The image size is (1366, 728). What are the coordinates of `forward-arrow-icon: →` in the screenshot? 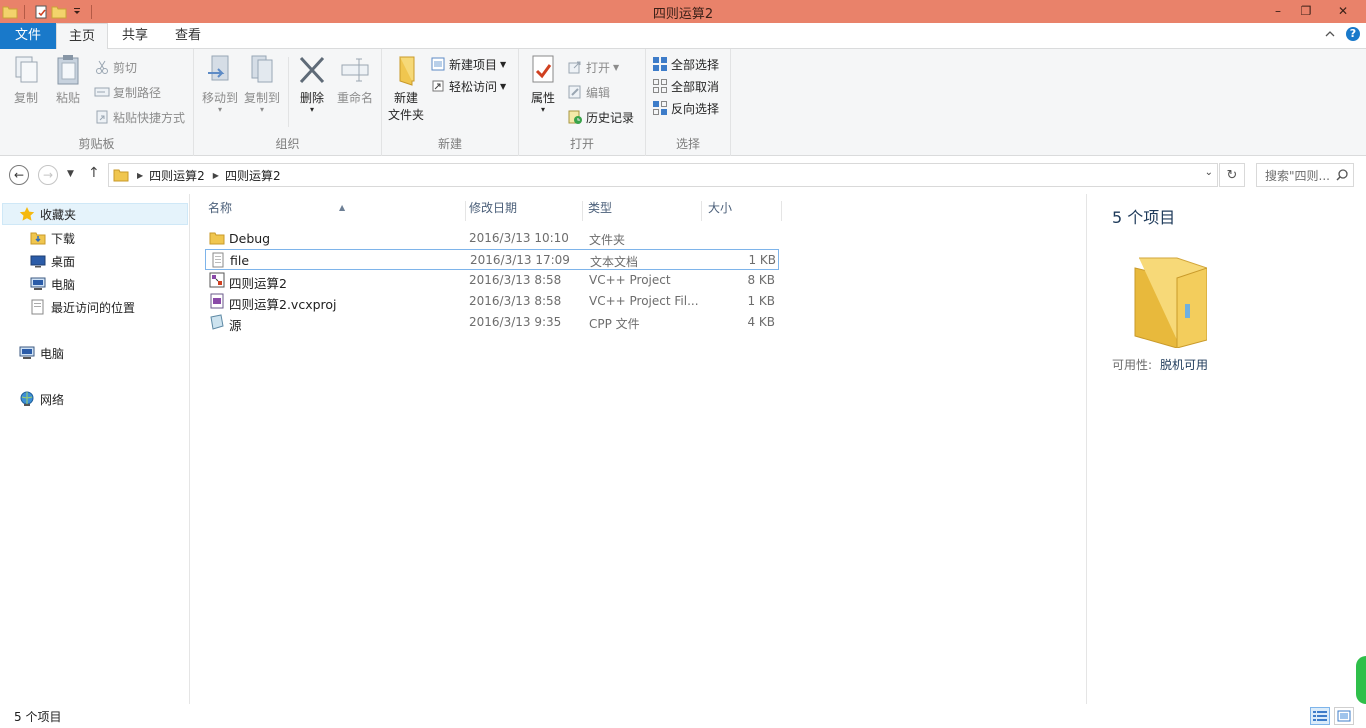 It's located at (48, 175).